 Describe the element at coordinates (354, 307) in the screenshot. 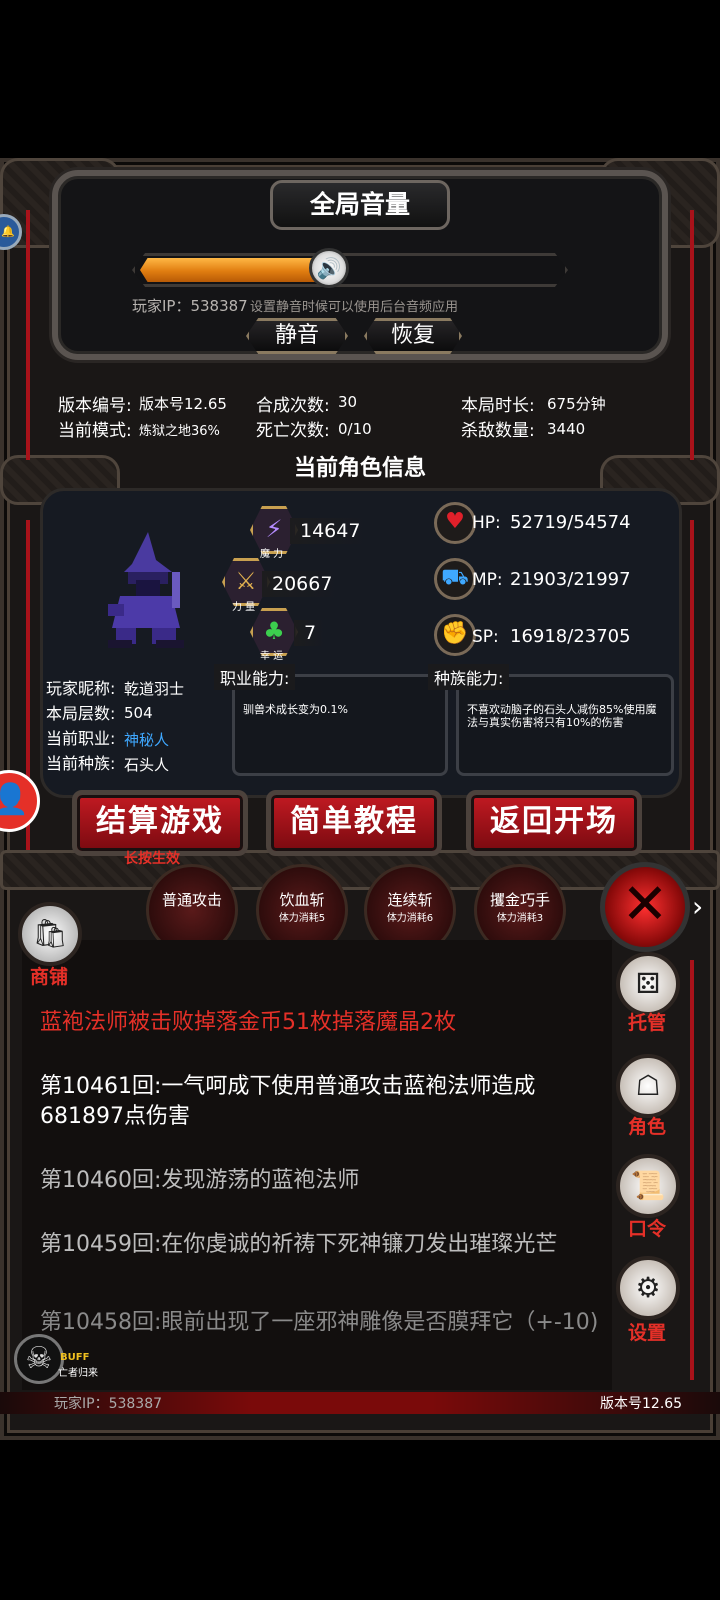

I see `volume-hint-text: 设置静音时候可以使用后台音频应用` at that location.